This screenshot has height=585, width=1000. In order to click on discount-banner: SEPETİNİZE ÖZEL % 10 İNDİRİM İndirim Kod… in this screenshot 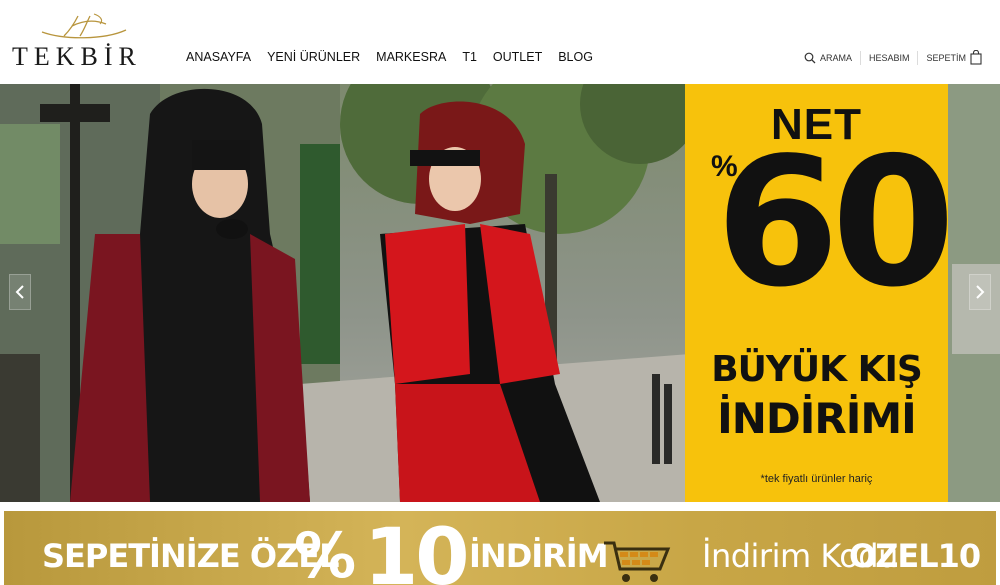, I will do `click(500, 548)`.